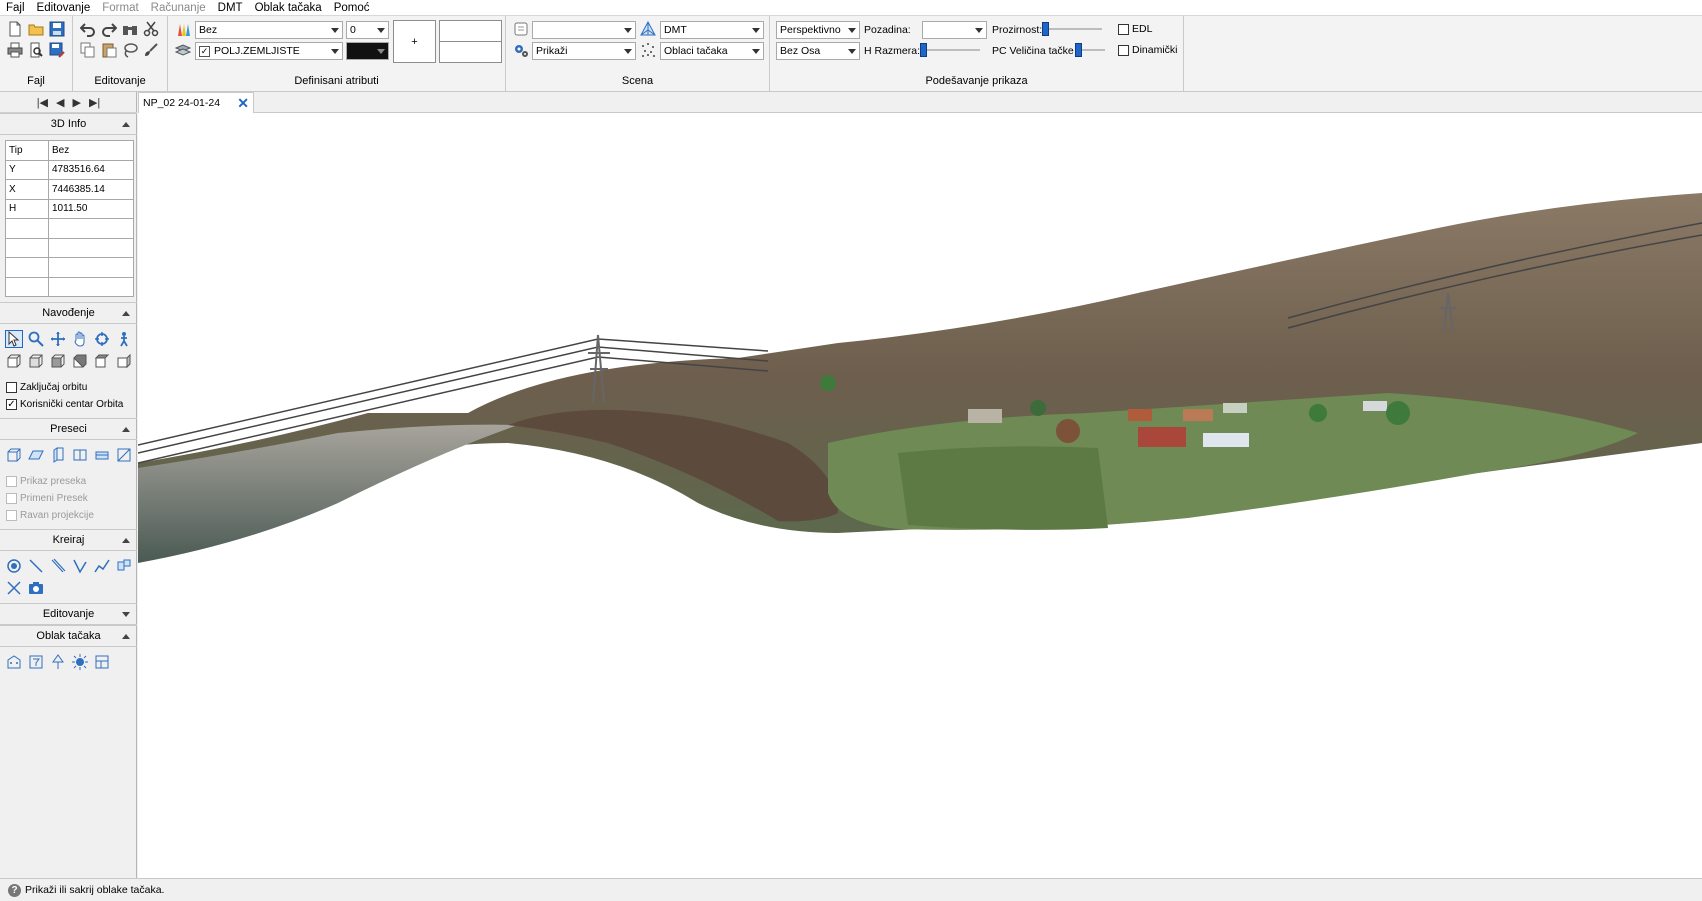  What do you see at coordinates (204, 51) in the screenshot?
I see `layer-visible-checkbox: ✓` at bounding box center [204, 51].